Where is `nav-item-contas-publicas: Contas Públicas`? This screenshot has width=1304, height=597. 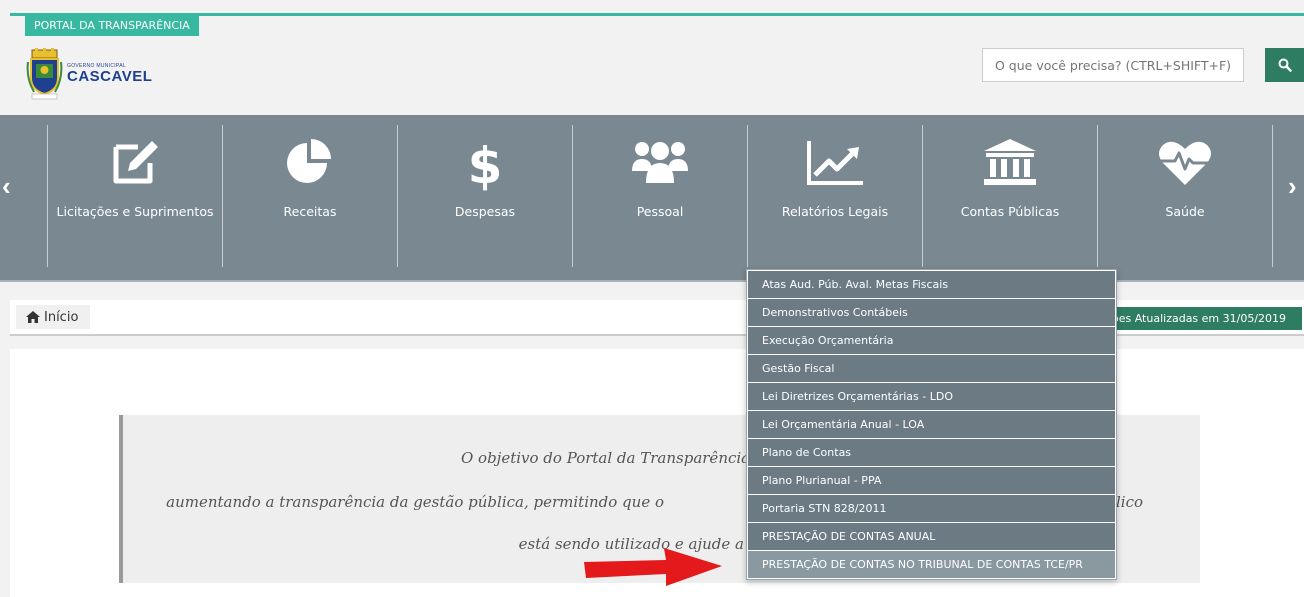 nav-item-contas-publicas: Contas Públicas is located at coordinates (1010, 195).